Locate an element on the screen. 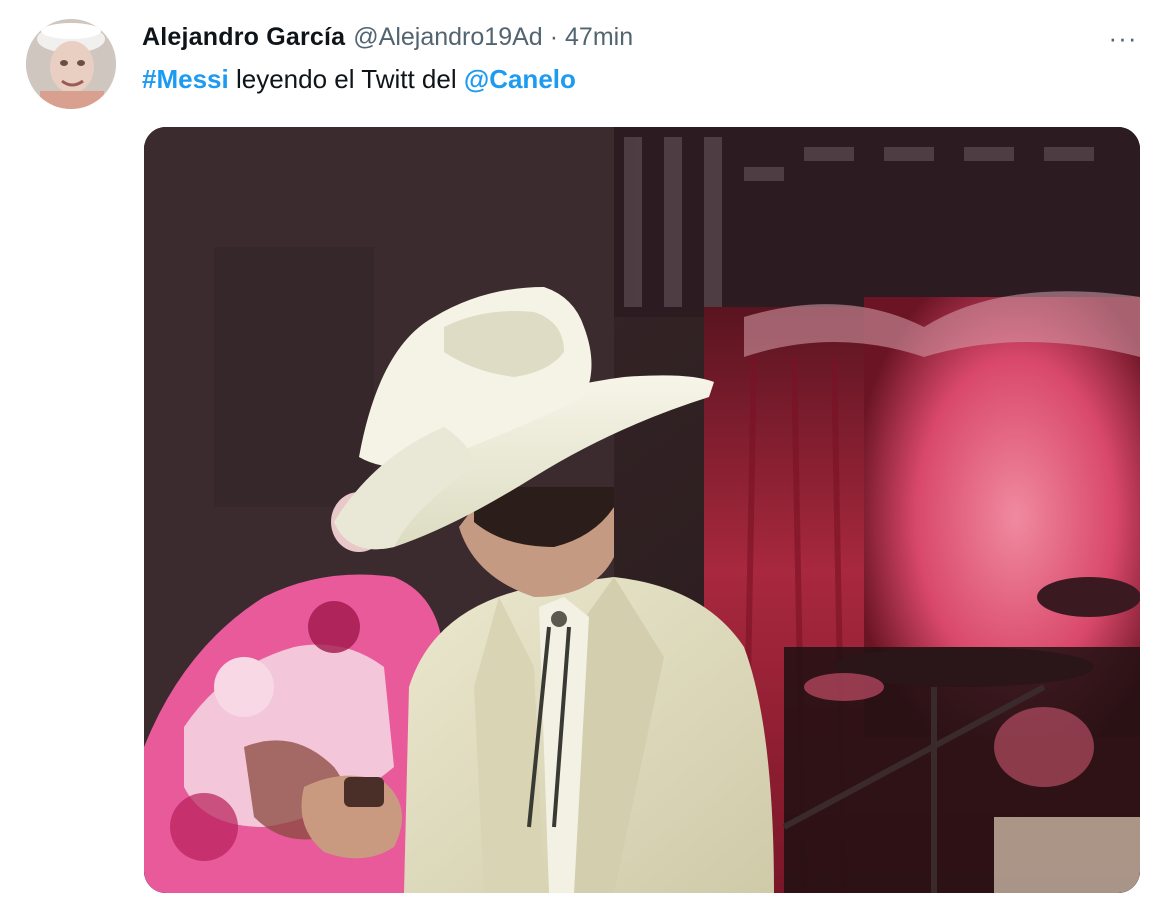 The height and width of the screenshot is (918, 1163). tweet-timestamp: 47min is located at coordinates (599, 37).